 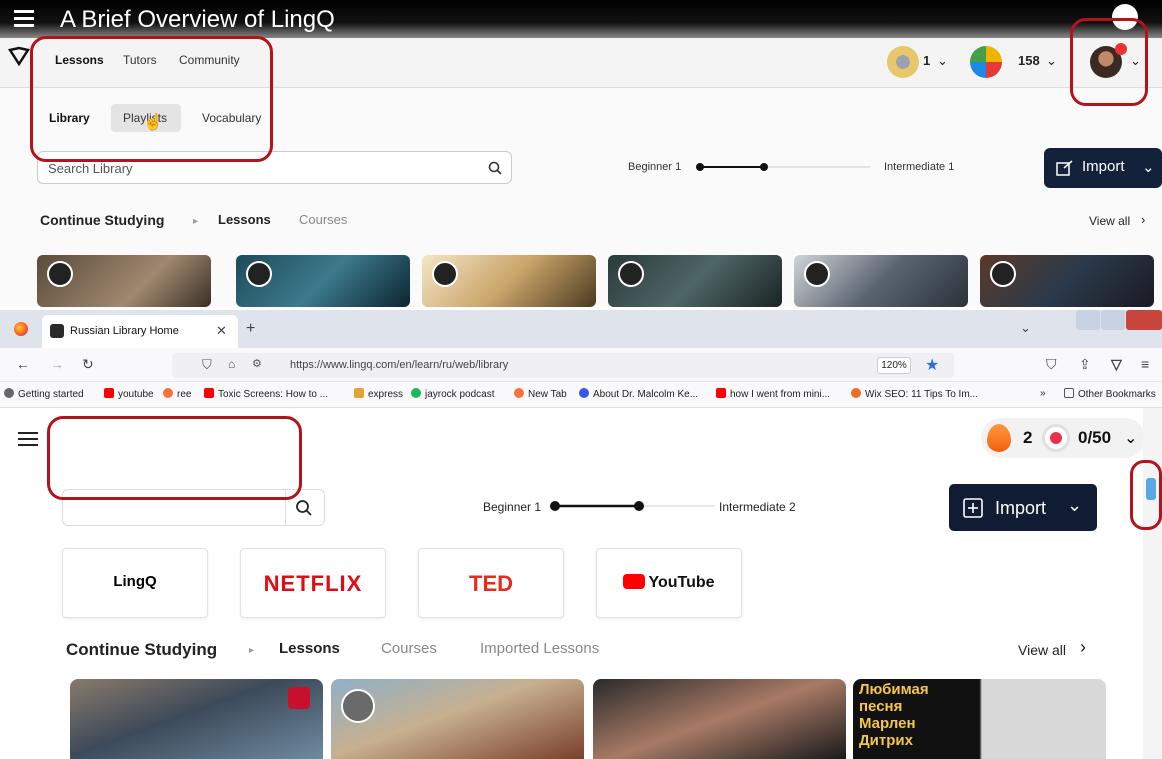 I want to click on bookmark-item: jayrock podcast, so click(x=452, y=394).